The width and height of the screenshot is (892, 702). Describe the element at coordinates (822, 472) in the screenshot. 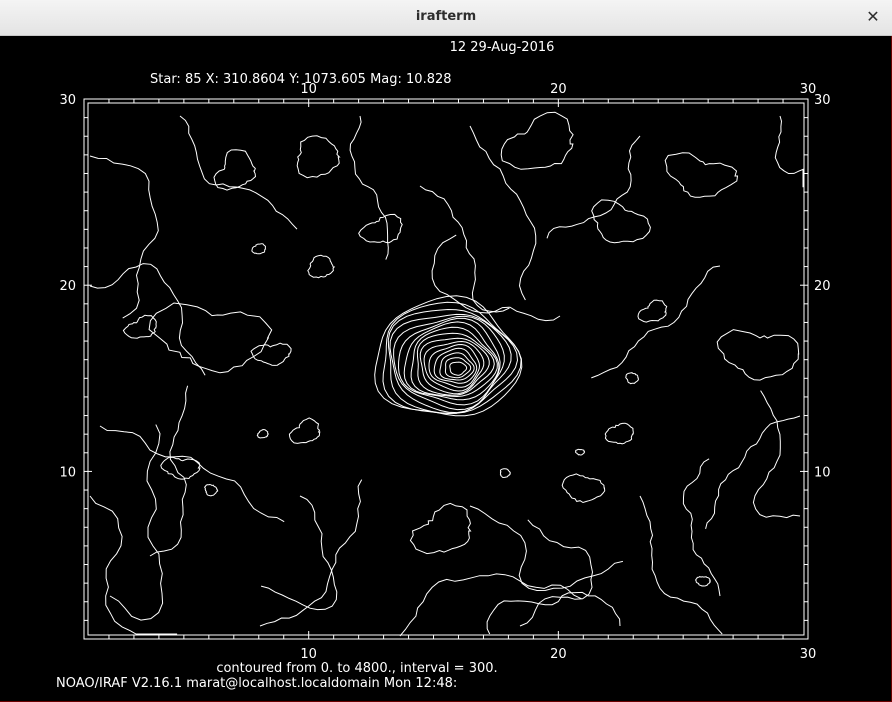

I see `y-tick-label-right: 10` at that location.